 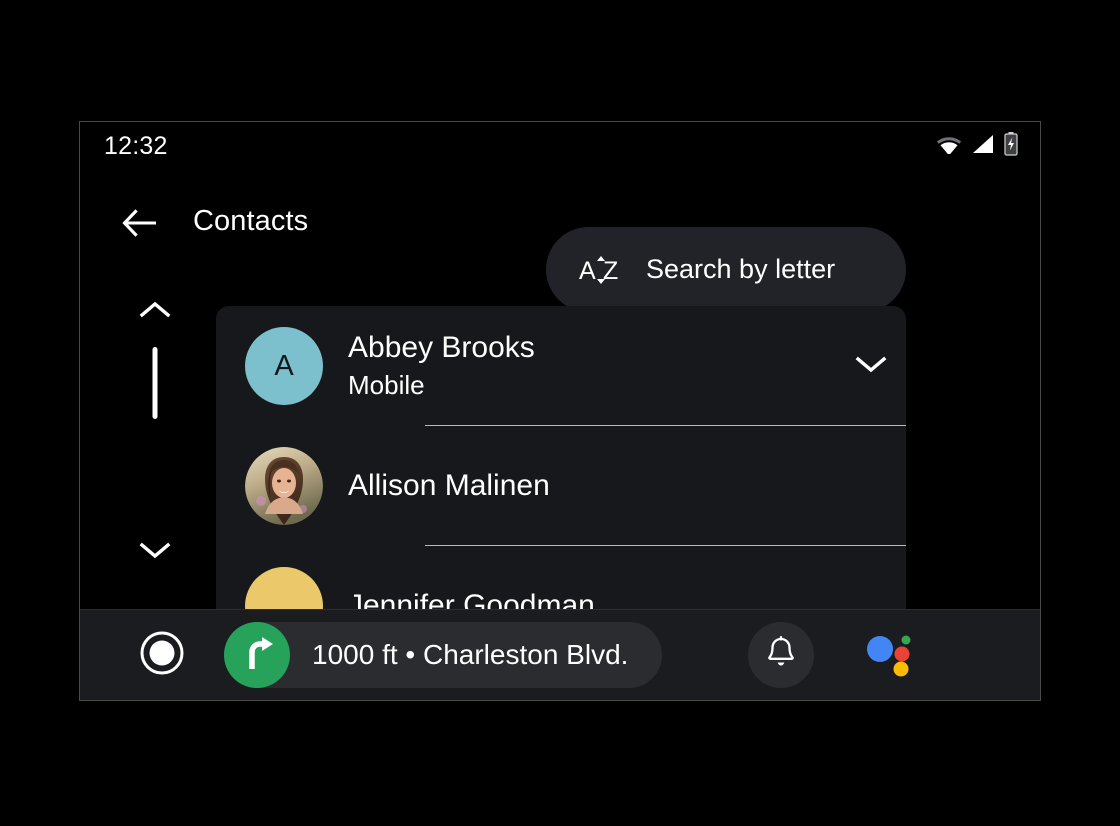 What do you see at coordinates (592, 366) in the screenshot?
I see `contact-text-group: Abbey Brooks Mobile` at bounding box center [592, 366].